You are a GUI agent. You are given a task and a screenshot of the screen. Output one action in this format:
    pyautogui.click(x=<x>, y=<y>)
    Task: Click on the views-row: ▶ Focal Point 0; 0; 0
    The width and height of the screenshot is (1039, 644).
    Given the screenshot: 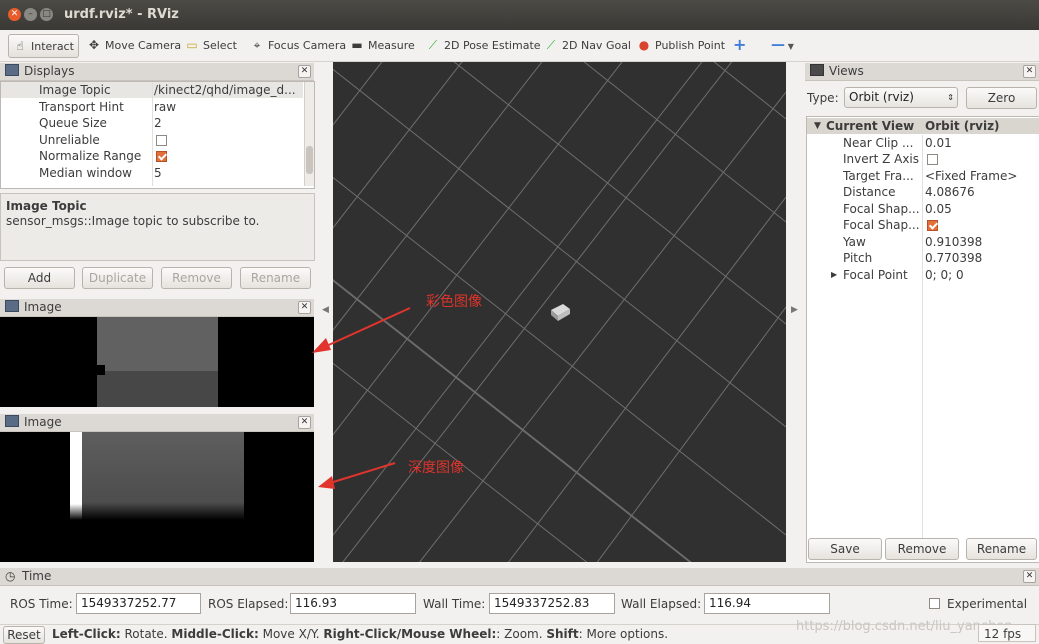 What is the action you would take?
    pyautogui.click(x=923, y=275)
    